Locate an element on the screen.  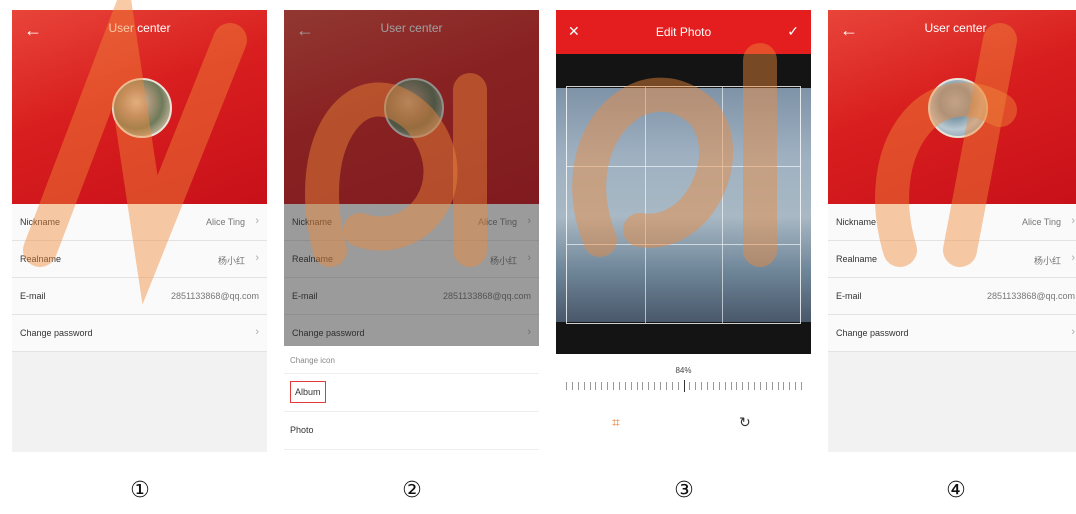
title-bar: ✕ Edit Photo ✓ is located at coordinates (683, 32).